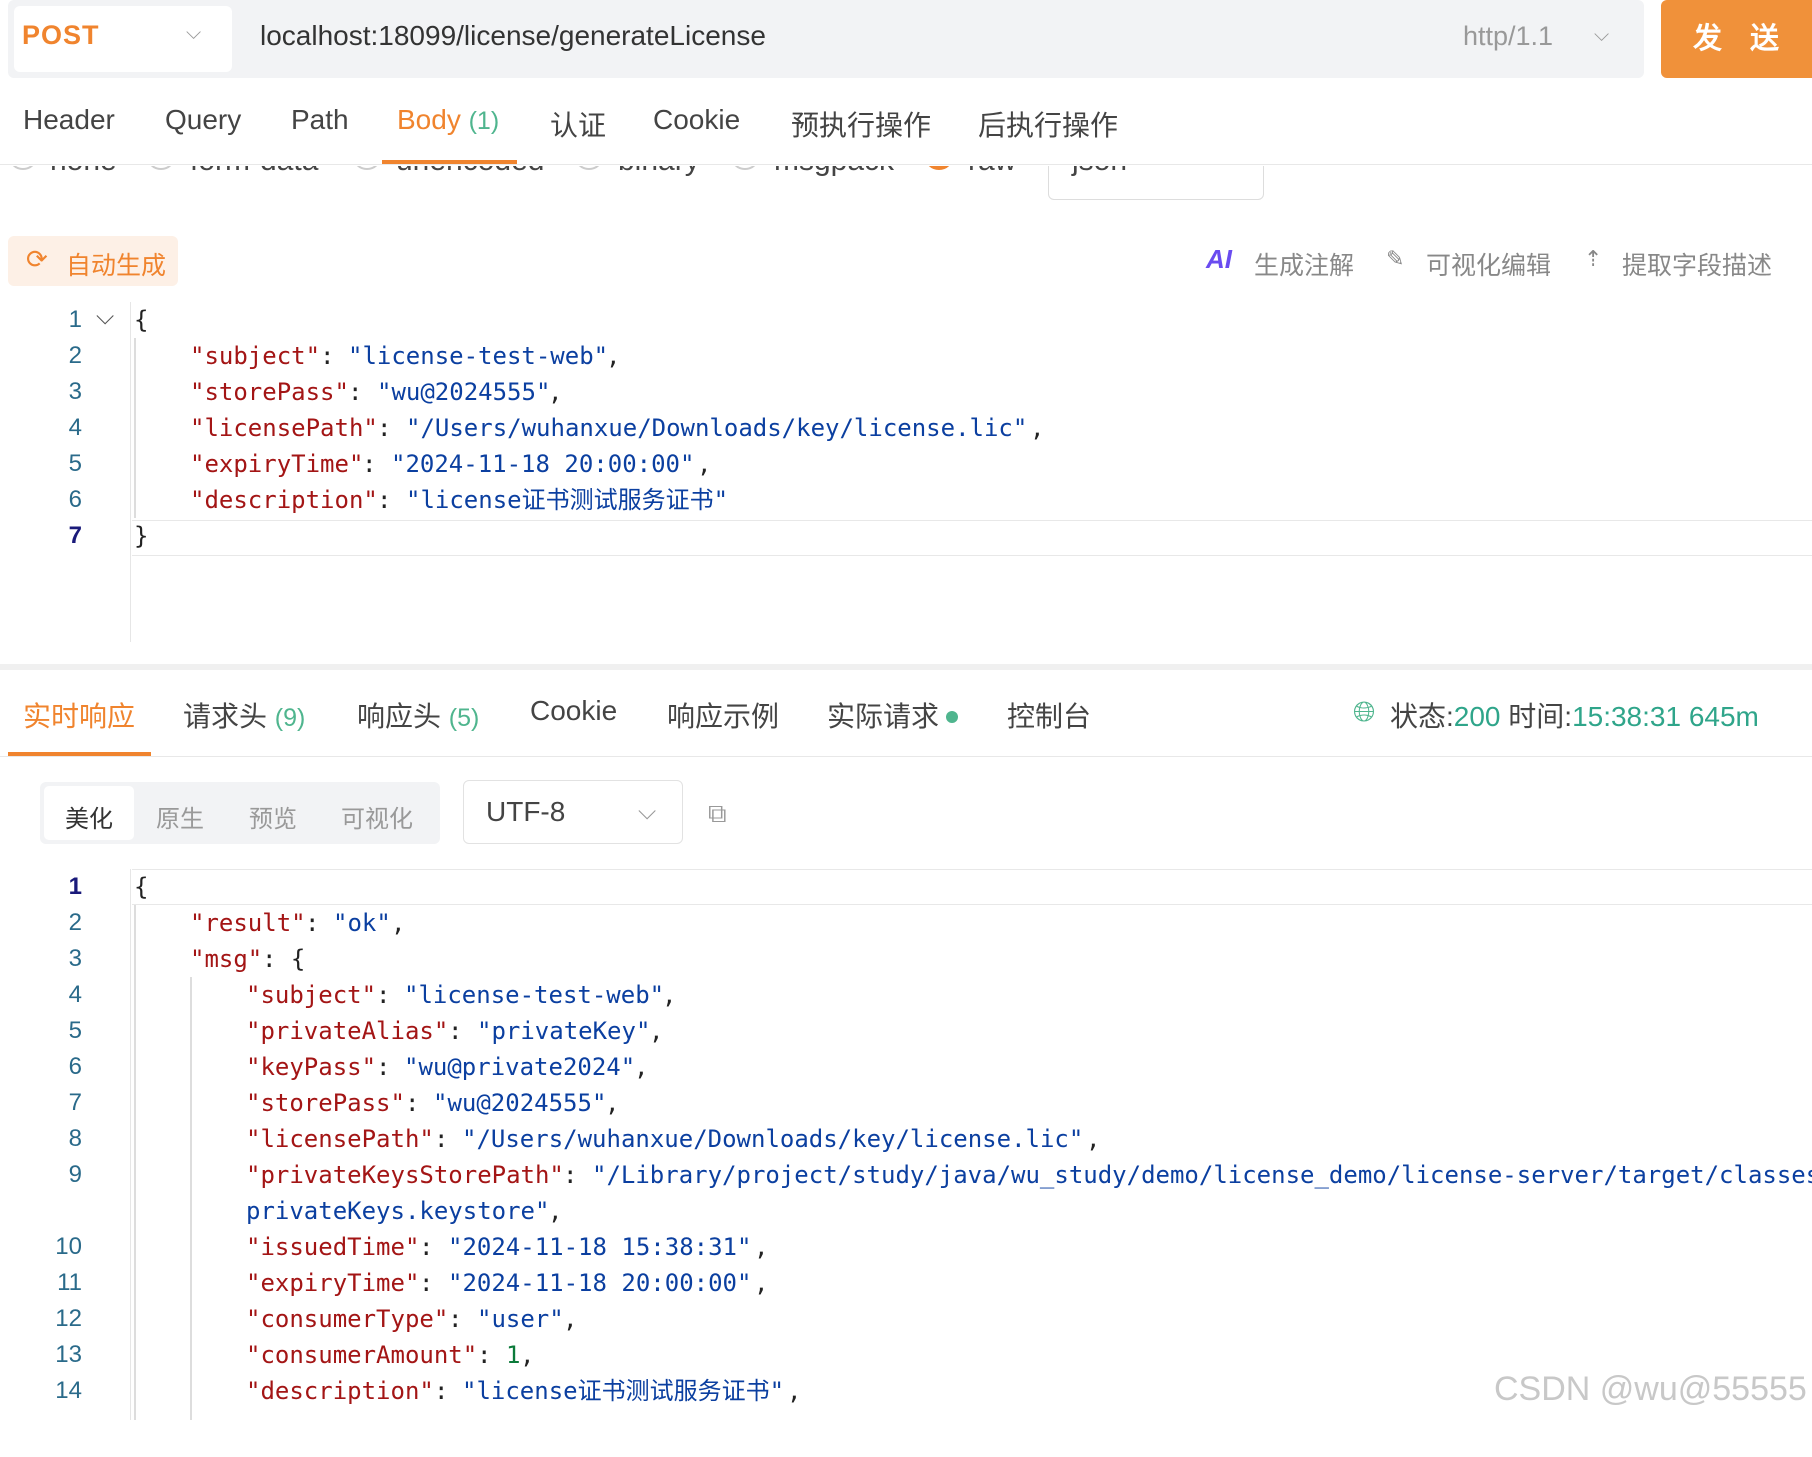 This screenshot has width=1812, height=1457. Describe the element at coordinates (513, 36) in the screenshot. I see `url-input: localhost:18099/license/generateLicense` at that location.